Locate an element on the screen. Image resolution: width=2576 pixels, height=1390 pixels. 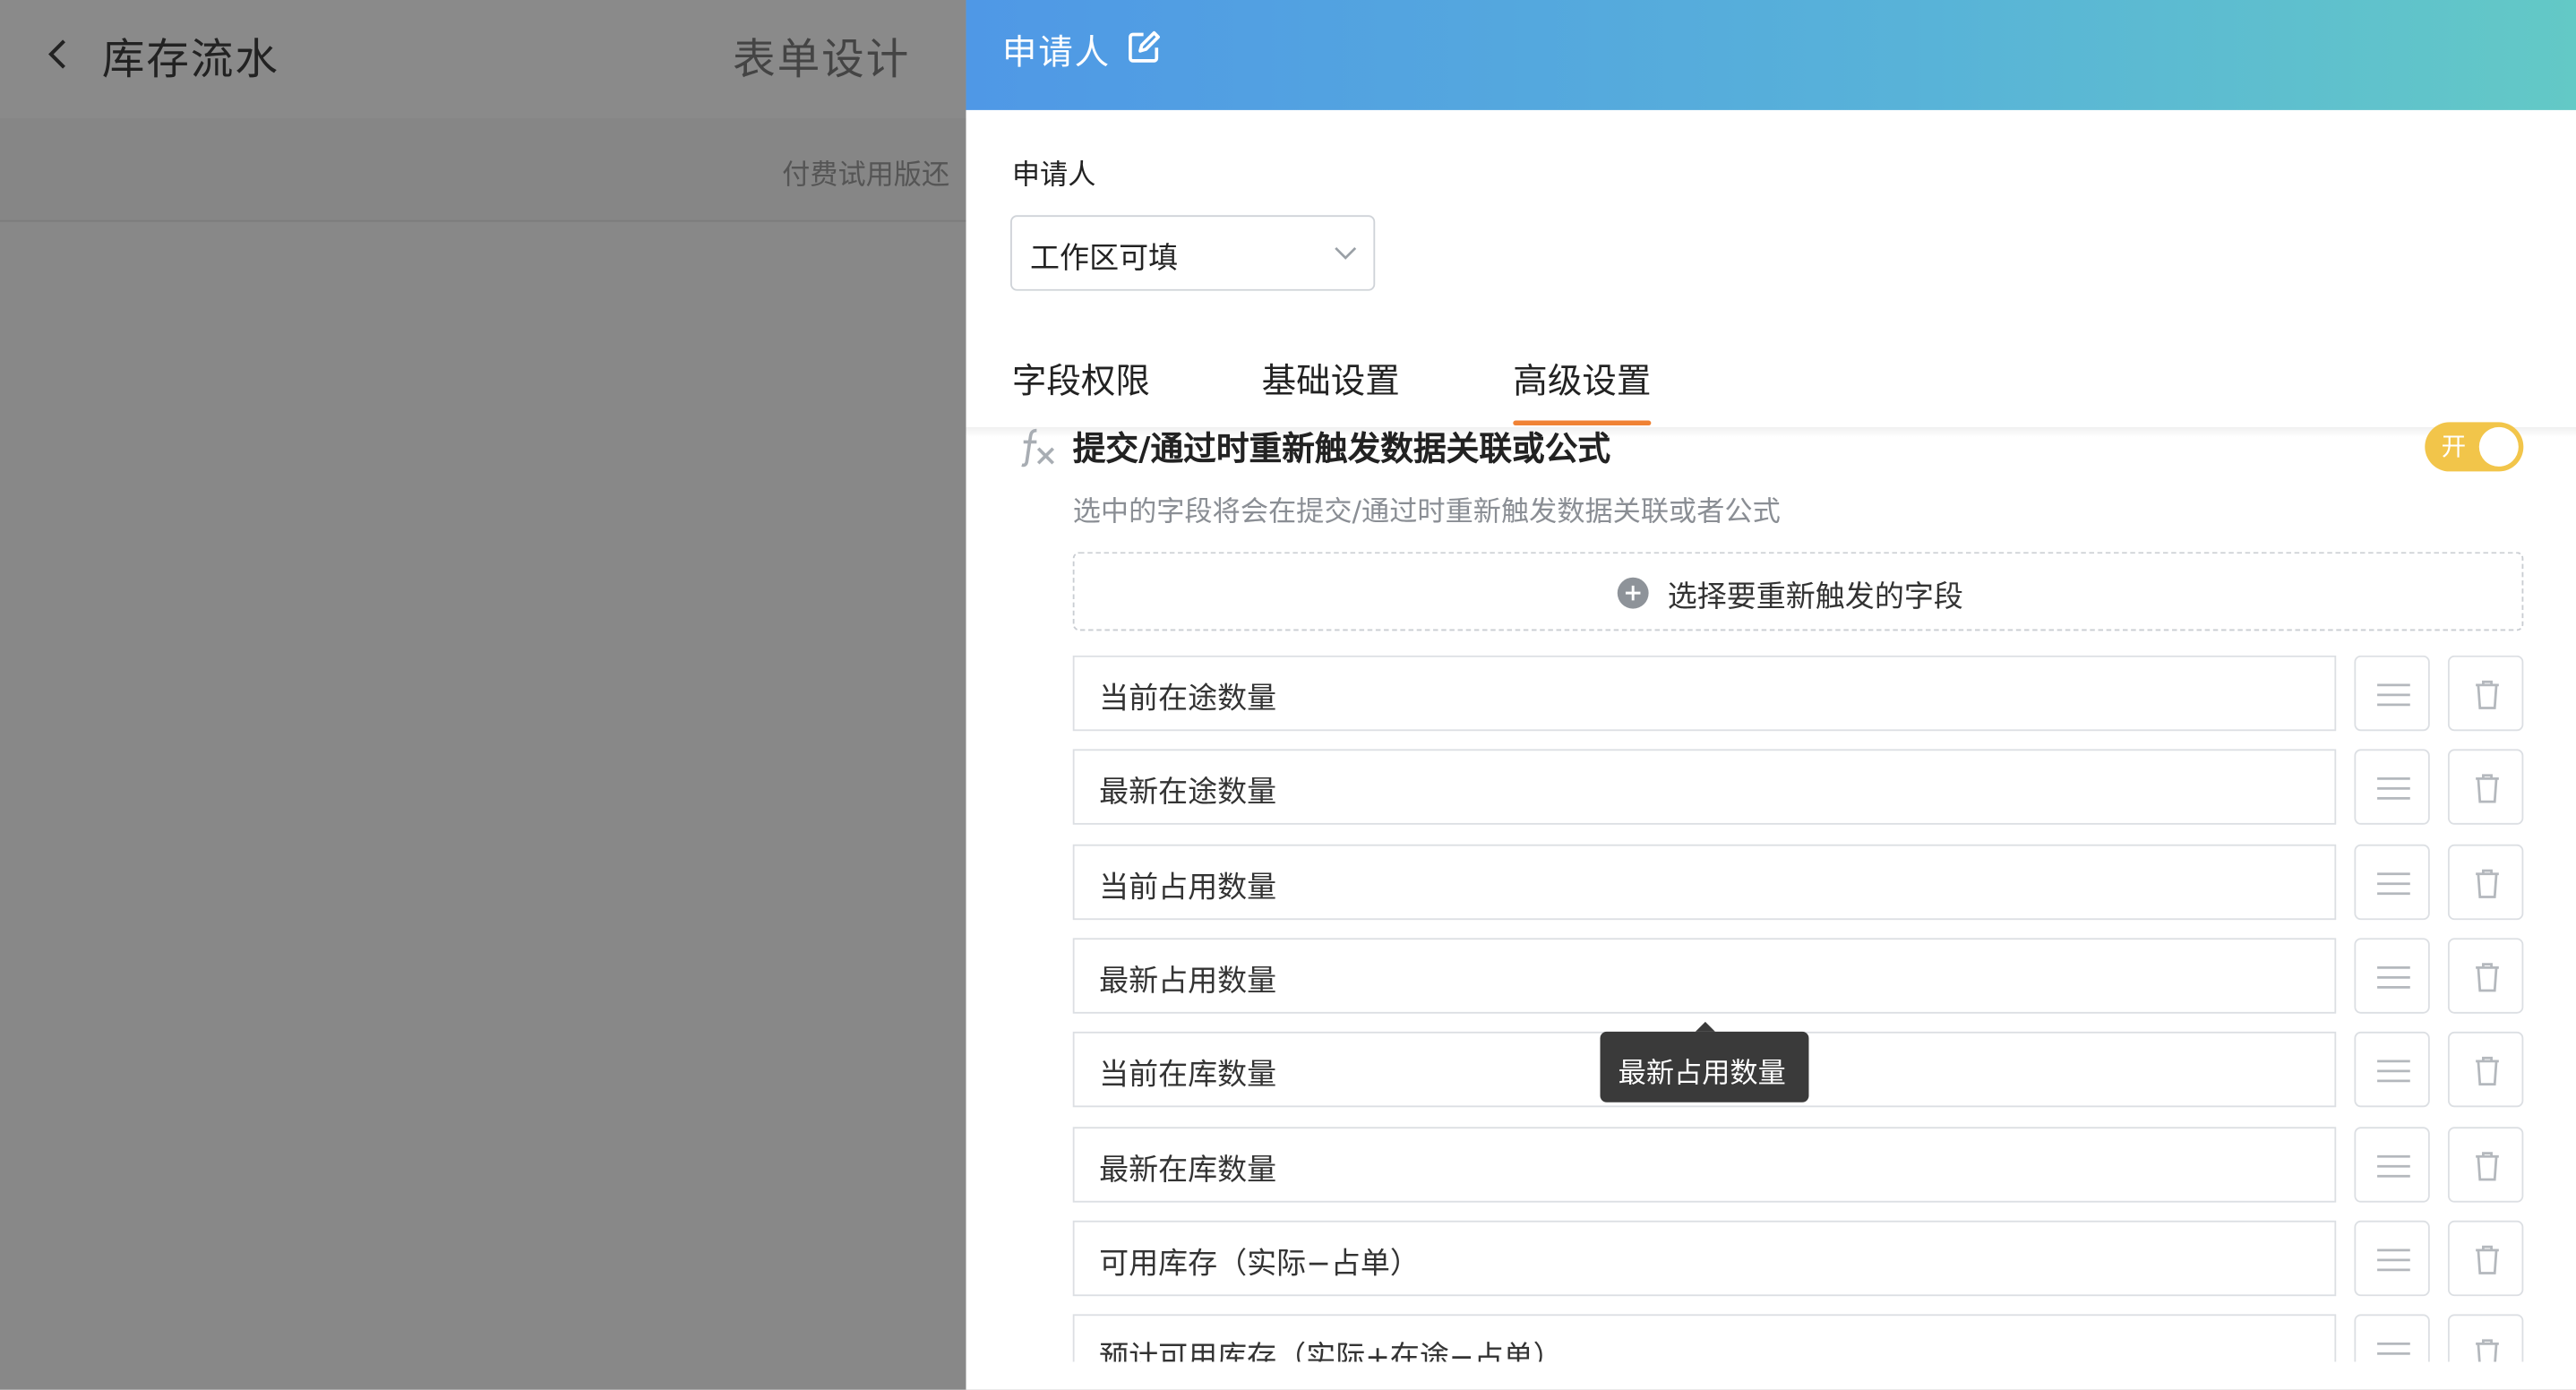
retrigger-toggle: 开 is located at coordinates (2474, 447).